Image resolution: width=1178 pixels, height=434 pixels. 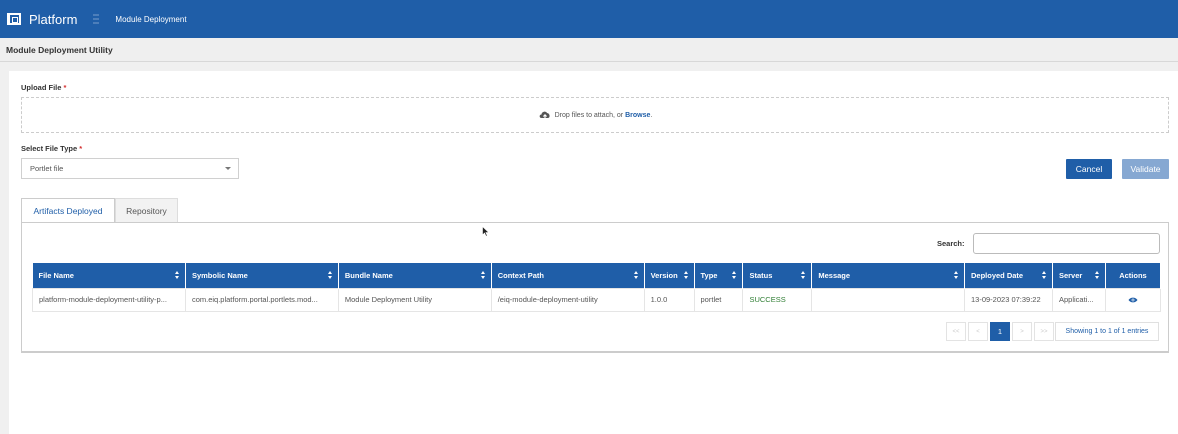 I want to click on hamburger-icon, so click(x=96, y=19).